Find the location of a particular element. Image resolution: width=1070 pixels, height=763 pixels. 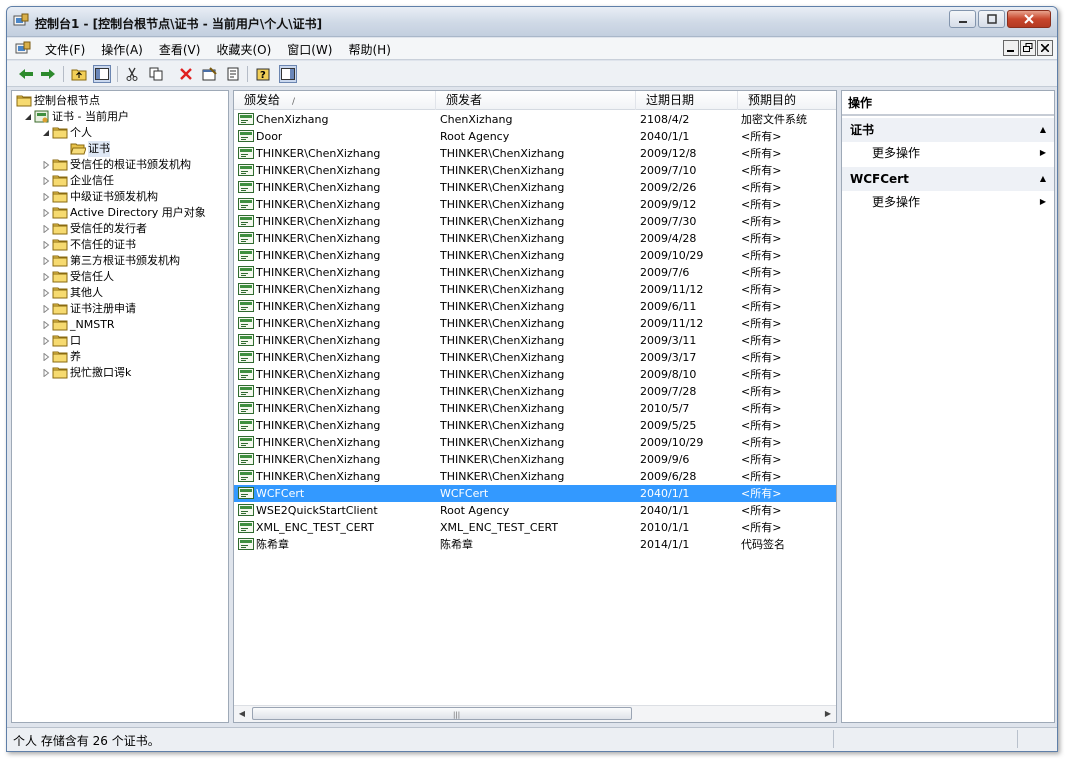

close-button is located at coordinates (1029, 19).